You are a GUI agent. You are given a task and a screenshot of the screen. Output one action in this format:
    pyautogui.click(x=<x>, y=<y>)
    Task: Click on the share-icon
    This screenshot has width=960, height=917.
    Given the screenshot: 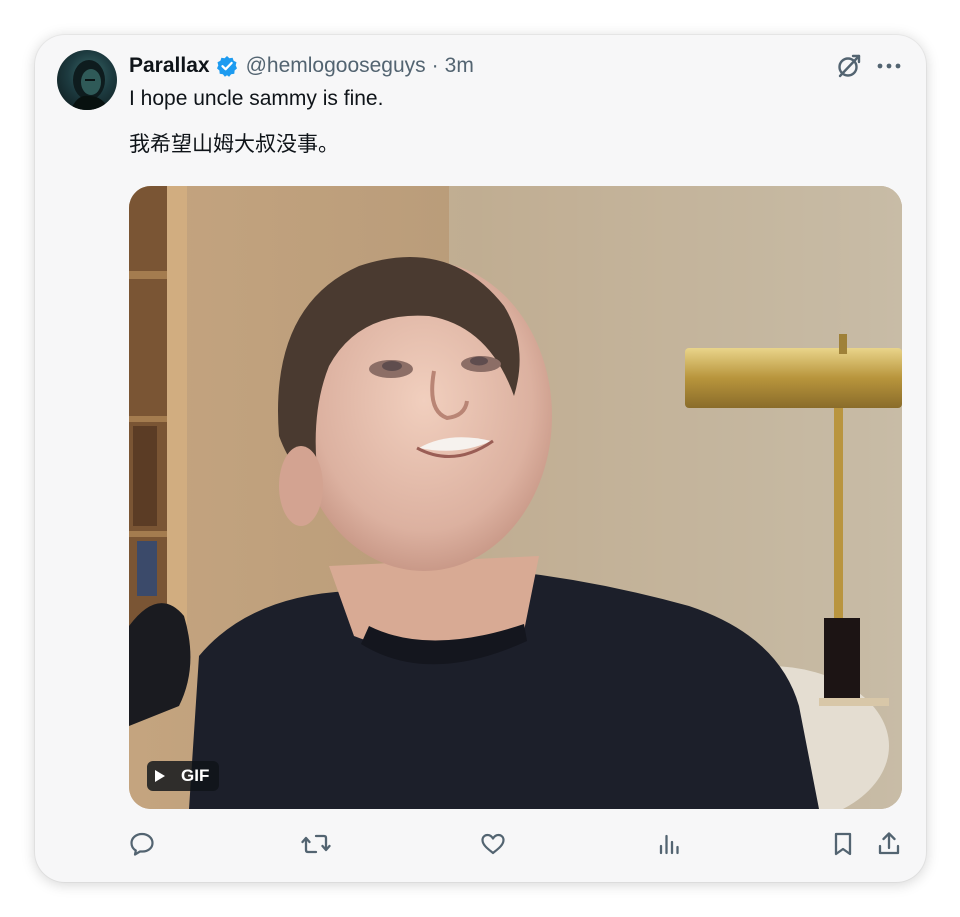 What is the action you would take?
    pyautogui.click(x=889, y=844)
    